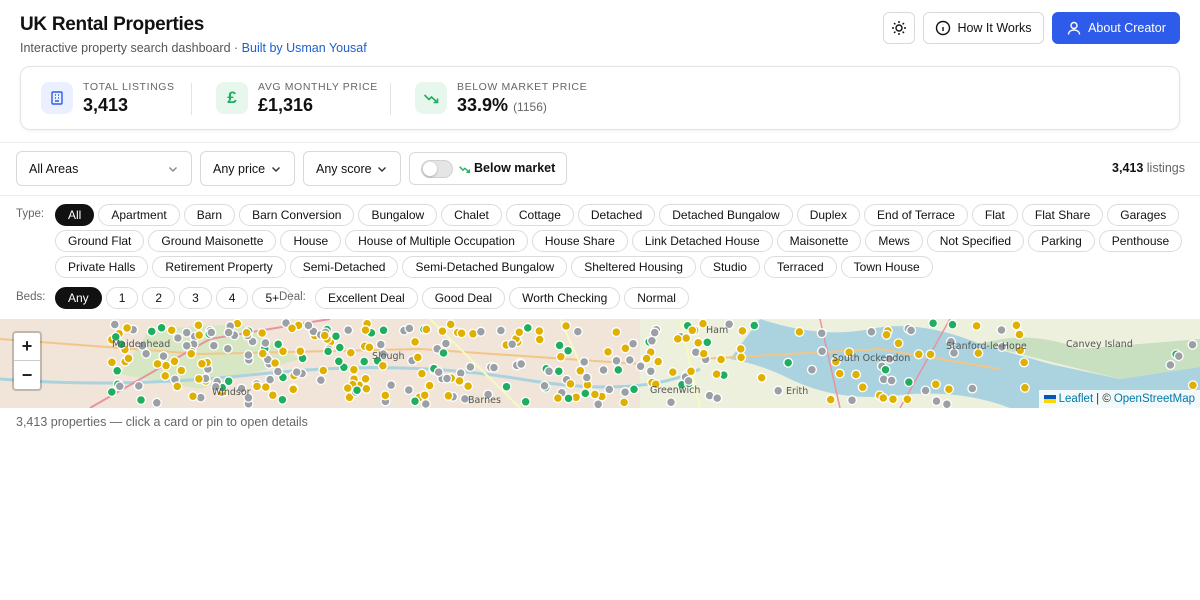 The image size is (1200, 600). What do you see at coordinates (1061, 241) in the screenshot?
I see `type-chip: Parking` at bounding box center [1061, 241].